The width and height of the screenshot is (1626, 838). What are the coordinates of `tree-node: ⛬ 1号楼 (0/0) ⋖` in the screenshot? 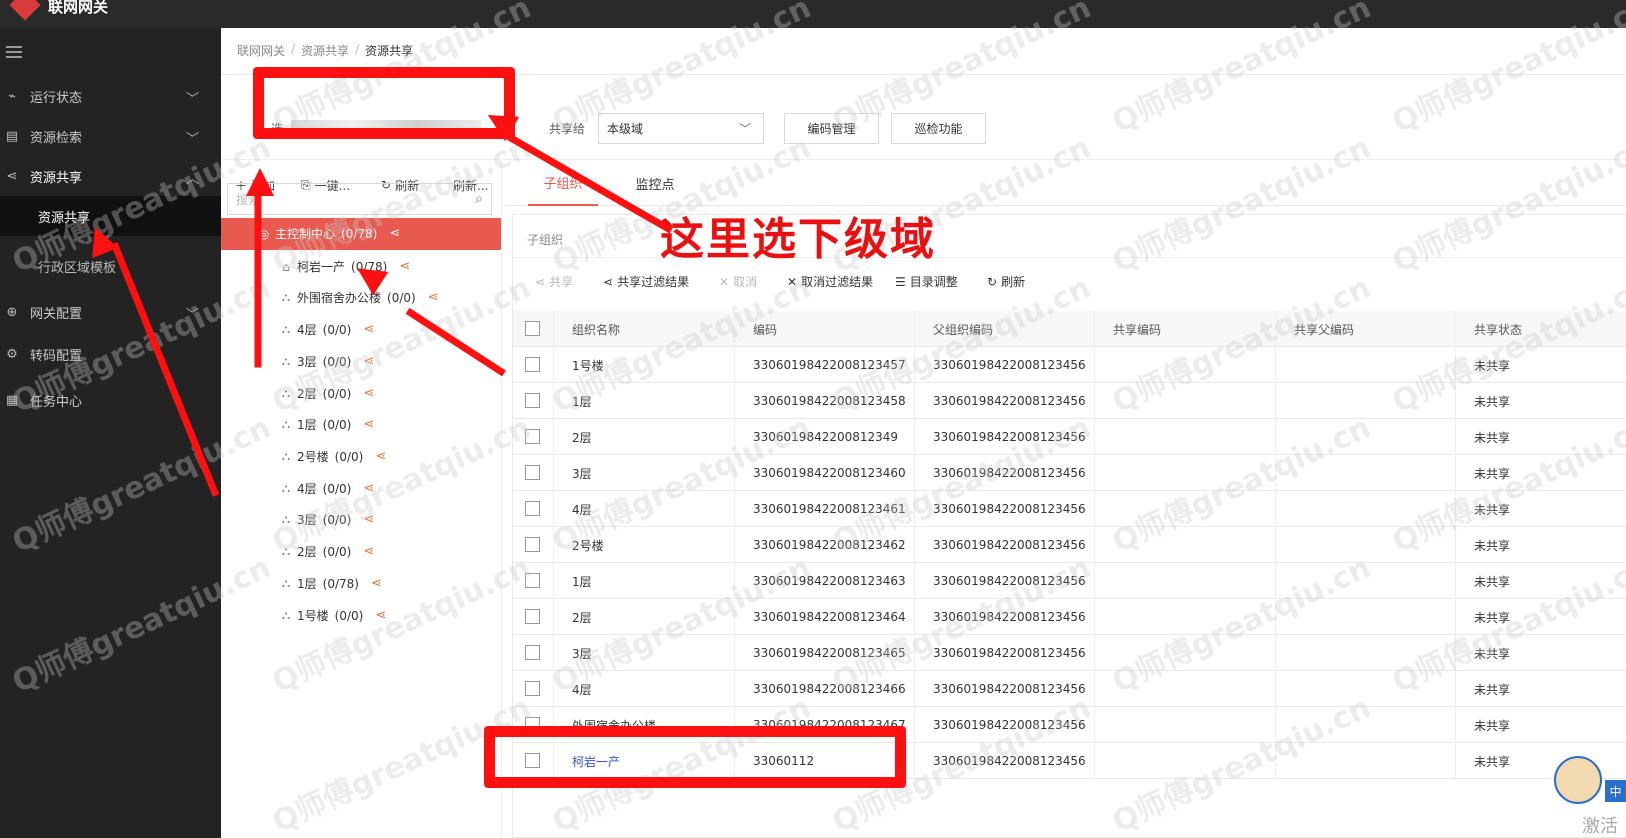 It's located at (332, 615).